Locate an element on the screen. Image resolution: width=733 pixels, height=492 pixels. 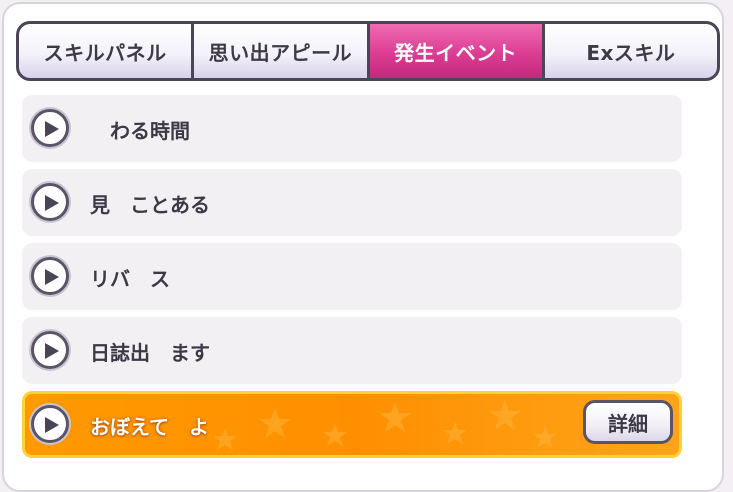
tab-occurring-events: 発生イベント is located at coordinates (457, 51).